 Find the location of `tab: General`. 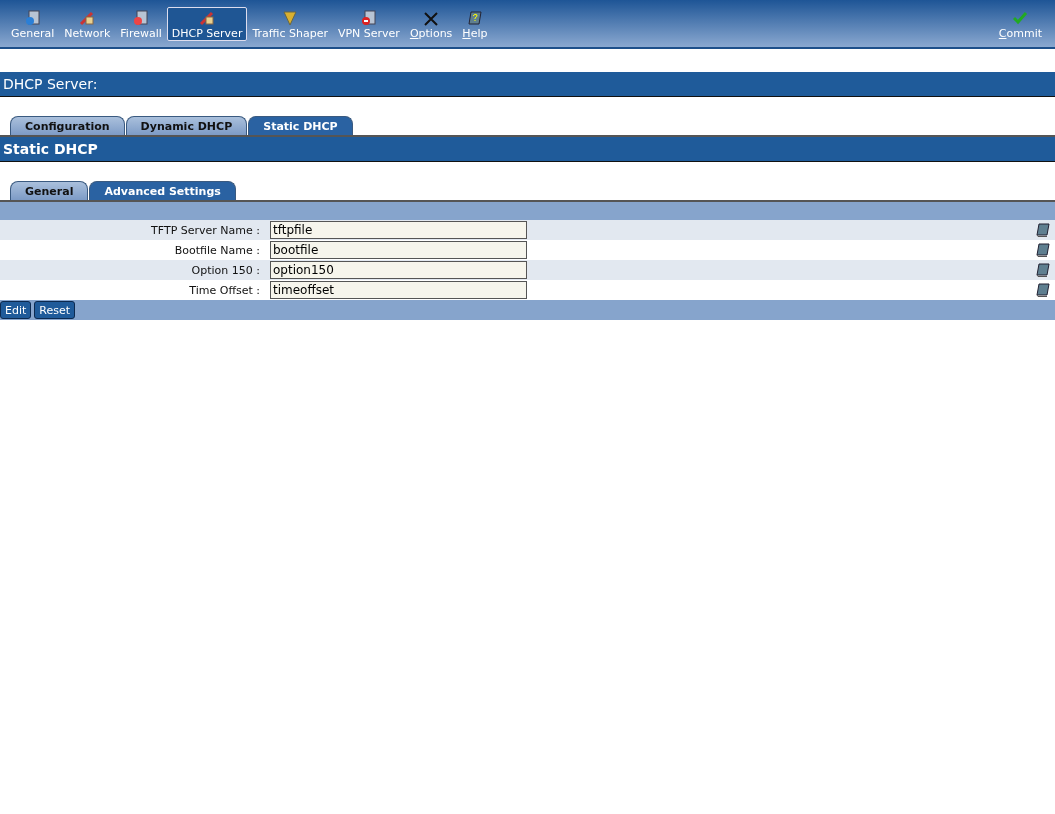

tab: General is located at coordinates (49, 190).